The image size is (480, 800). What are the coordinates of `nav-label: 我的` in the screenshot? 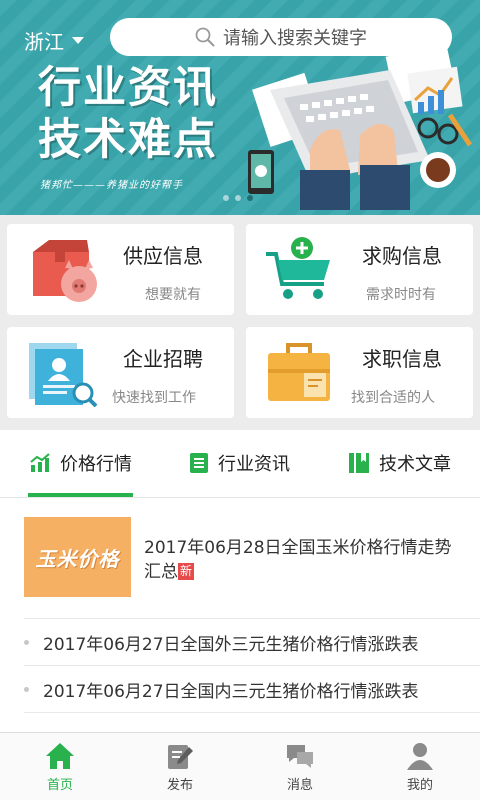 It's located at (419, 785).